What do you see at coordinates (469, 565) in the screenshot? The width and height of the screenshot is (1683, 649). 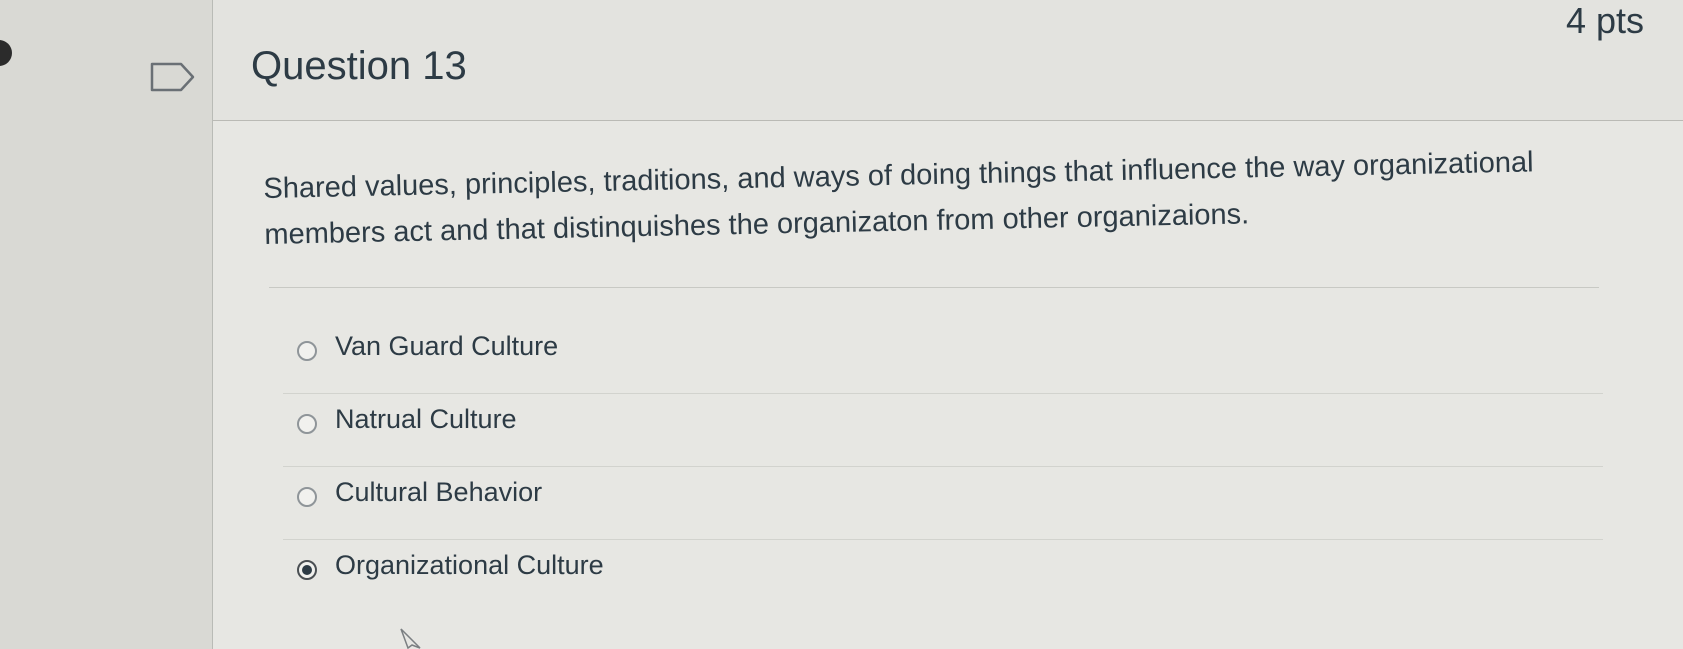 I see `answer-label: Organizational Culture` at bounding box center [469, 565].